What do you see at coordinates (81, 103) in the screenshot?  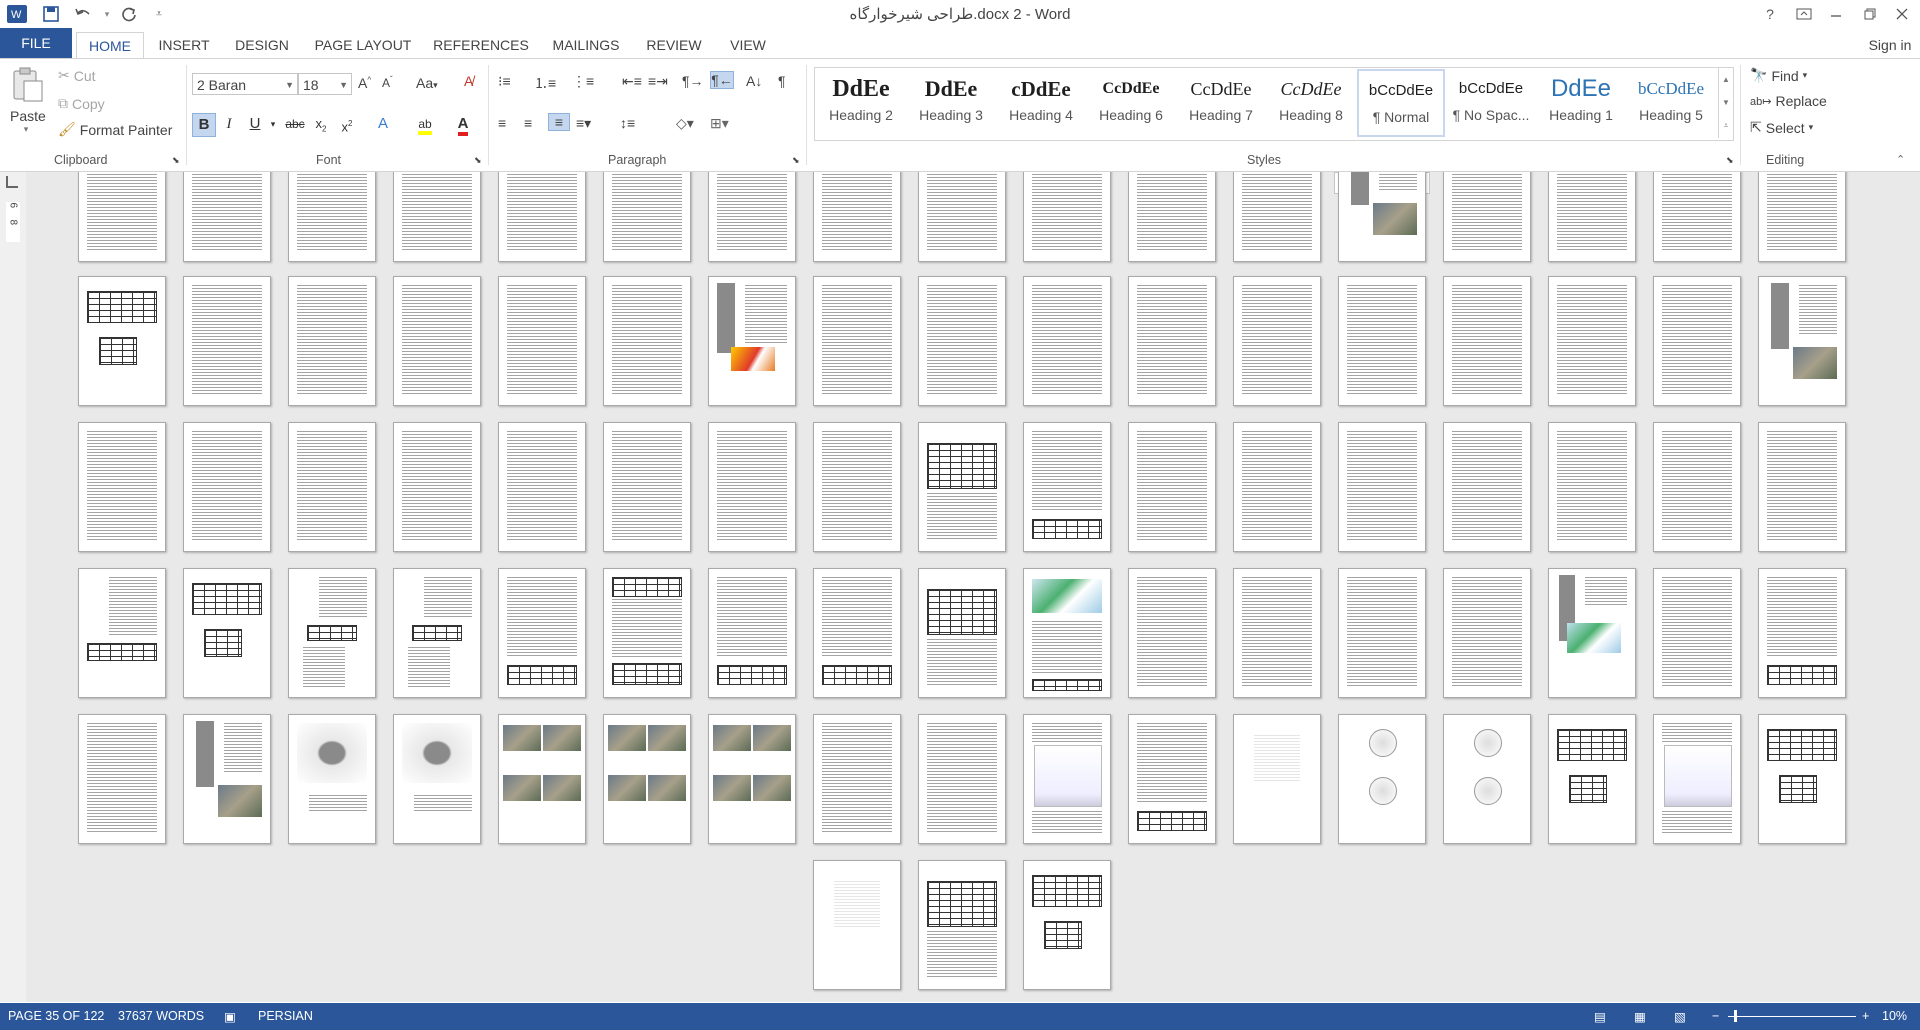 I see `copy-button: ⧉ Copy` at bounding box center [81, 103].